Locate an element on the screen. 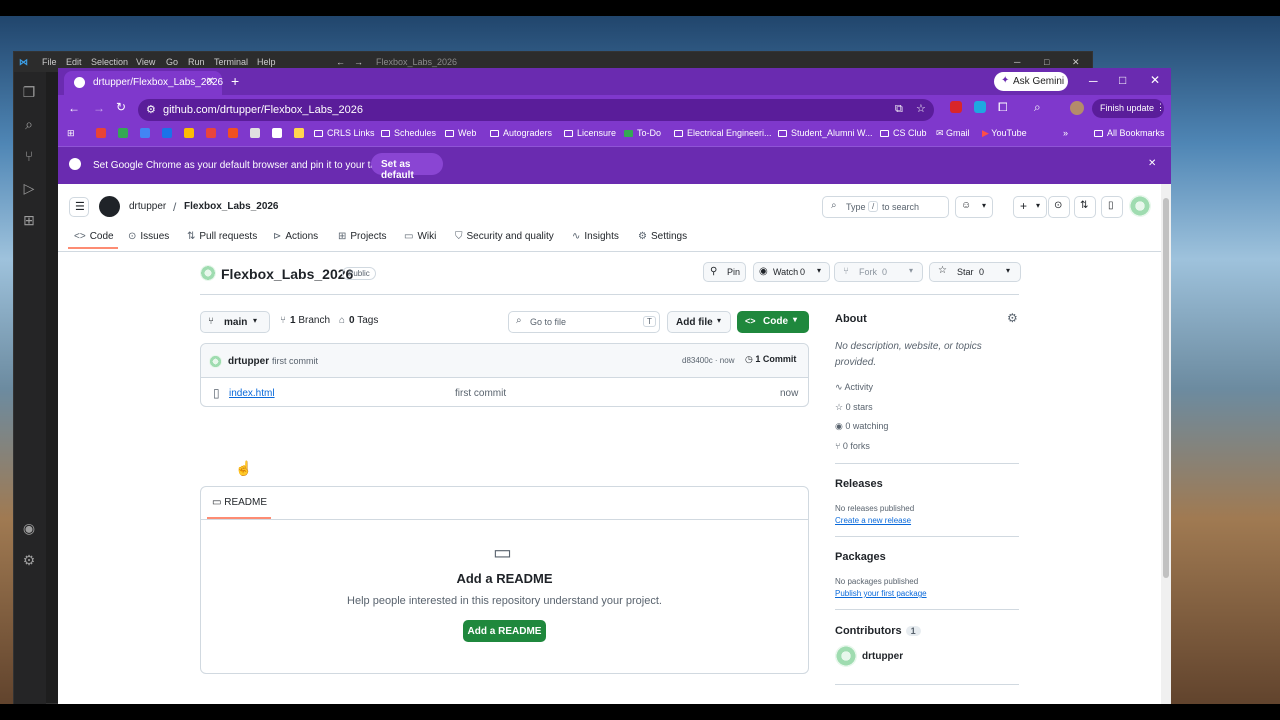 This screenshot has height=720, width=1280. account-icon: ◉ is located at coordinates (29, 528).